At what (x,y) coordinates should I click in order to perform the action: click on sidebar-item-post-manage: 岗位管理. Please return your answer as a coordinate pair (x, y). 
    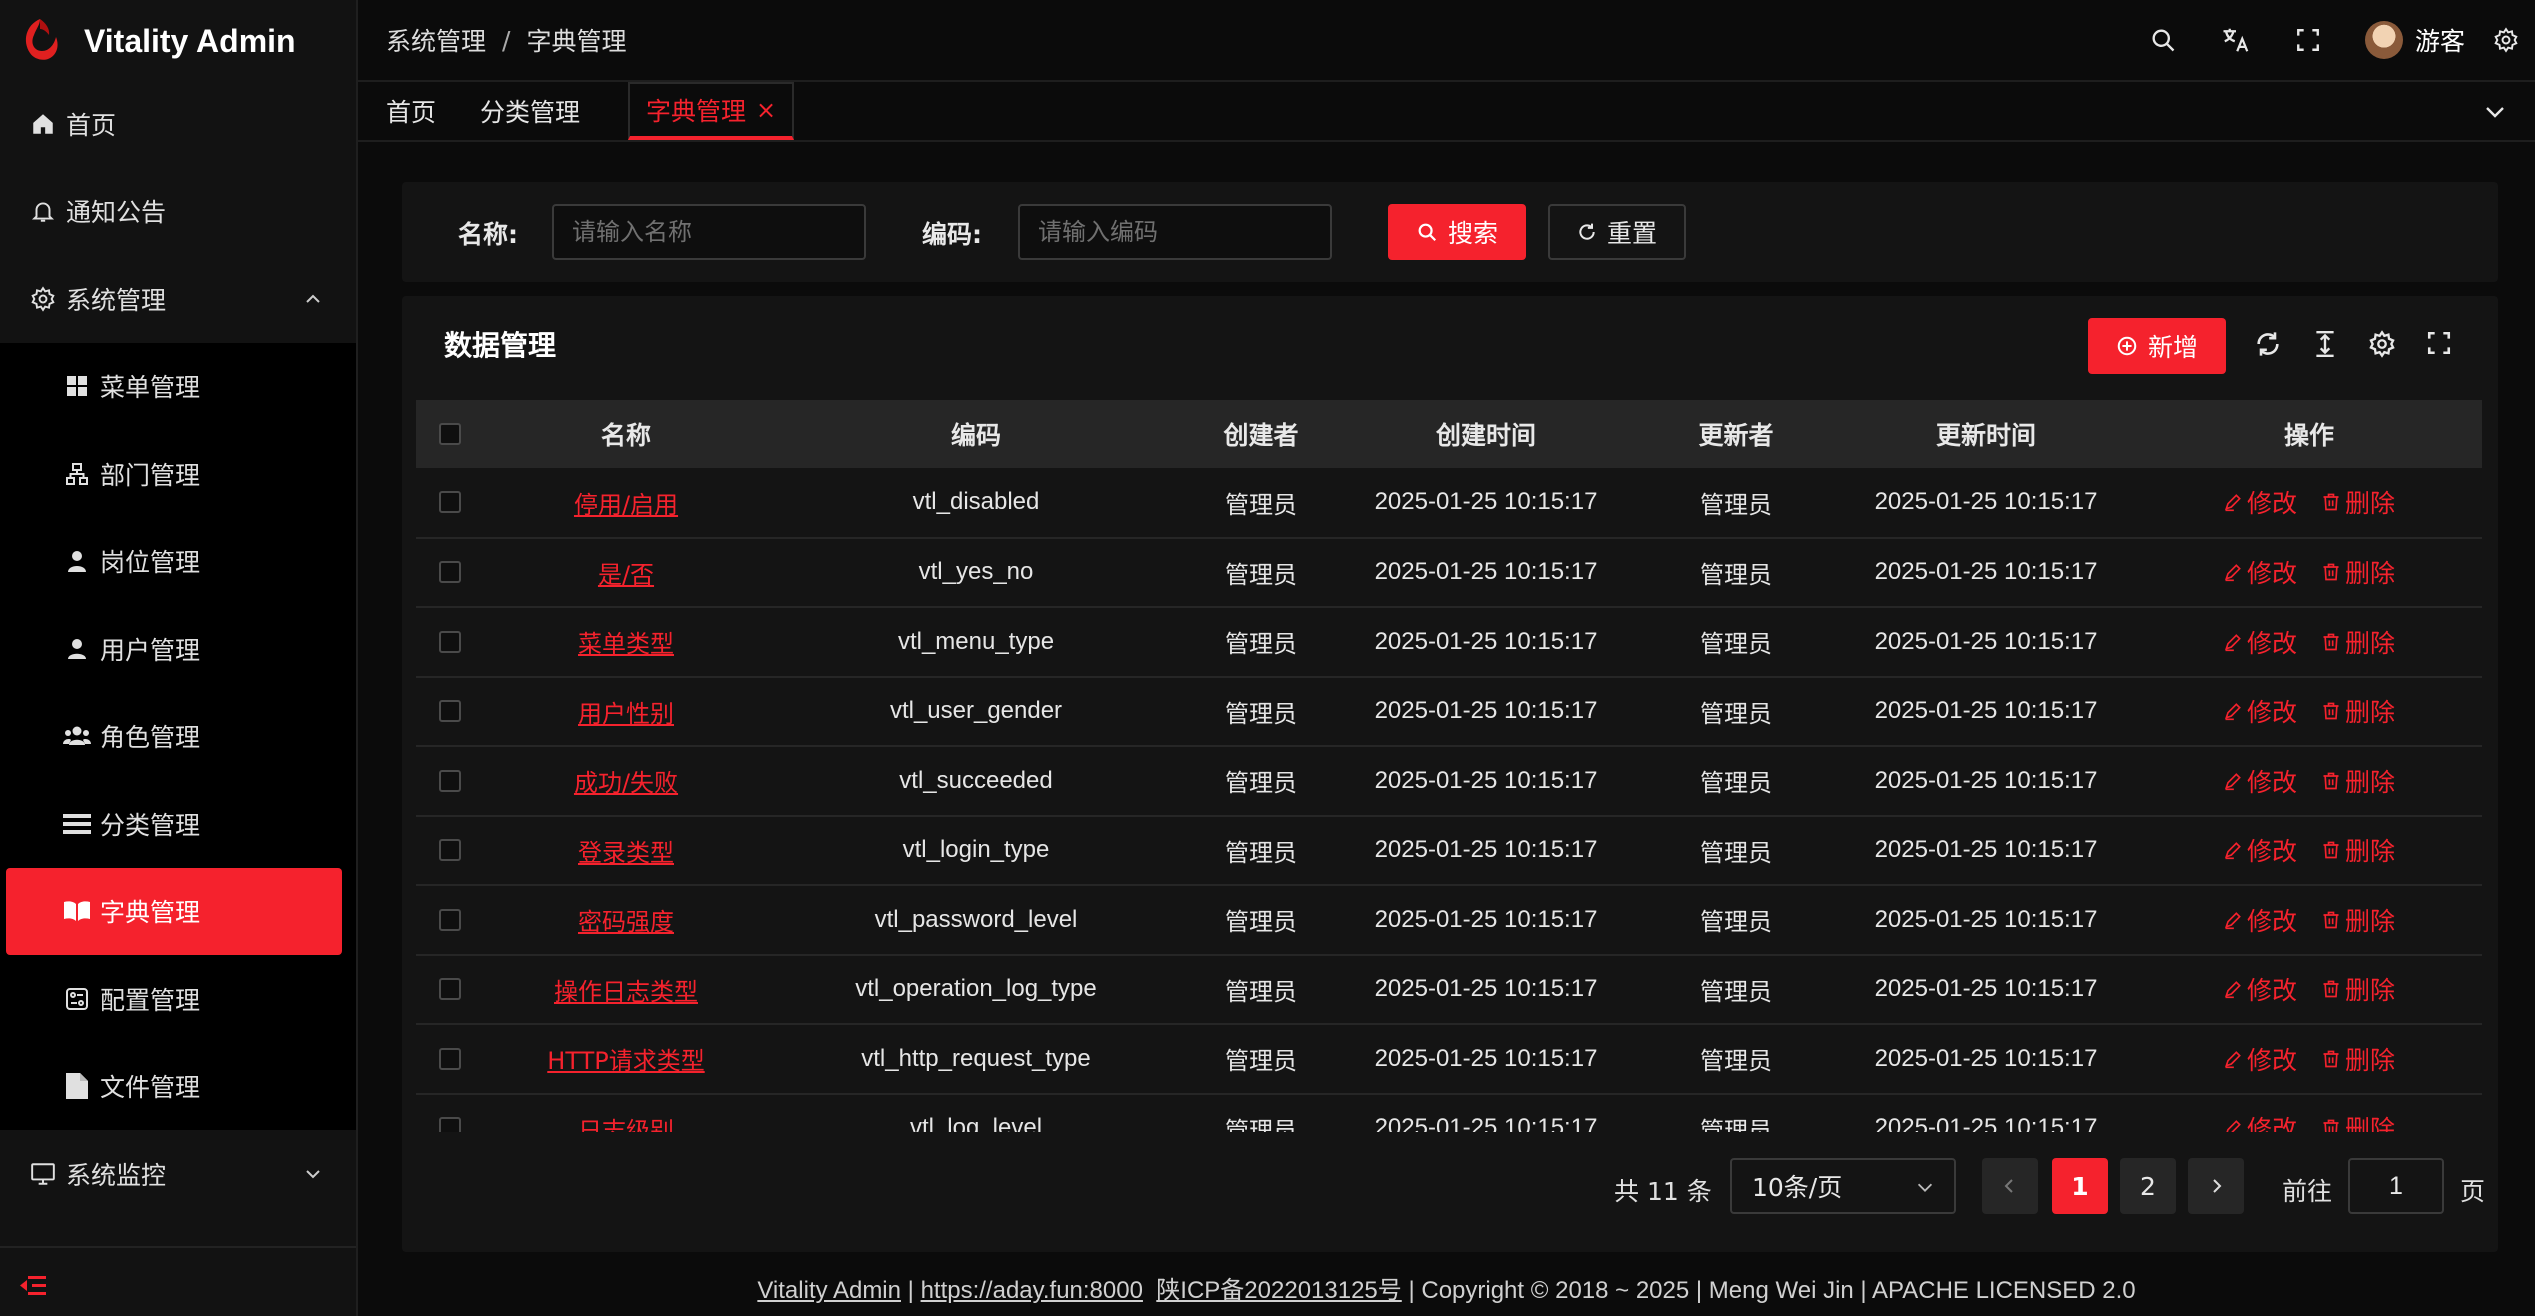
    Looking at the image, I should click on (178, 562).